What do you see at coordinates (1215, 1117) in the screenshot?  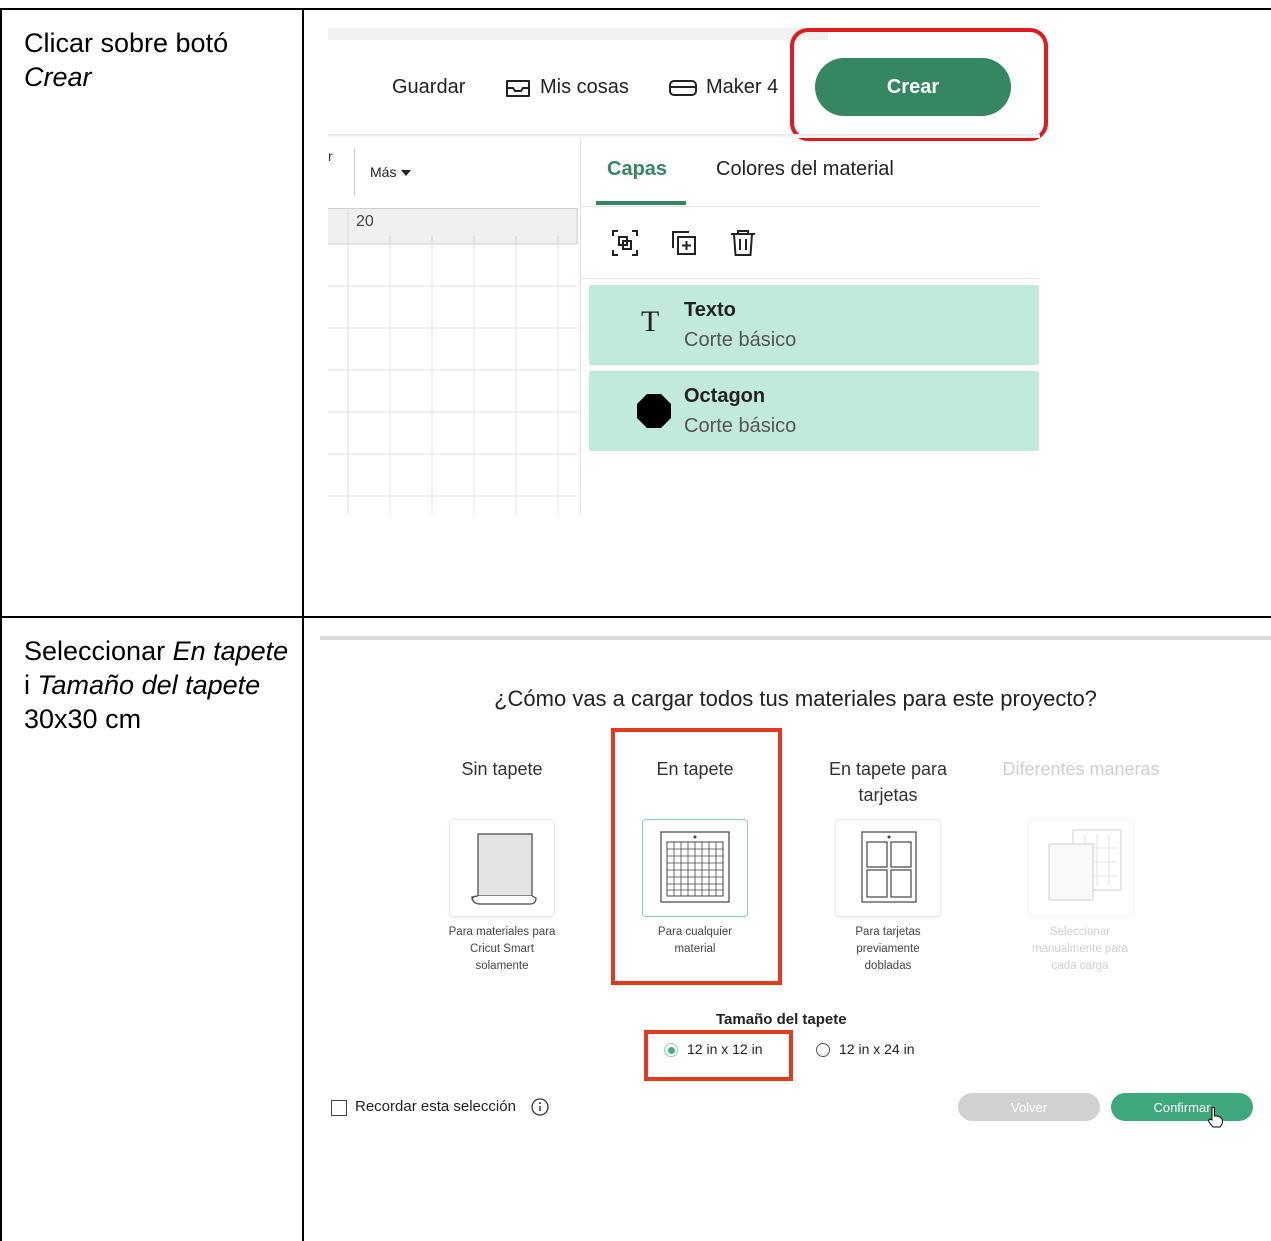 I see `hand-cursor-icon` at bounding box center [1215, 1117].